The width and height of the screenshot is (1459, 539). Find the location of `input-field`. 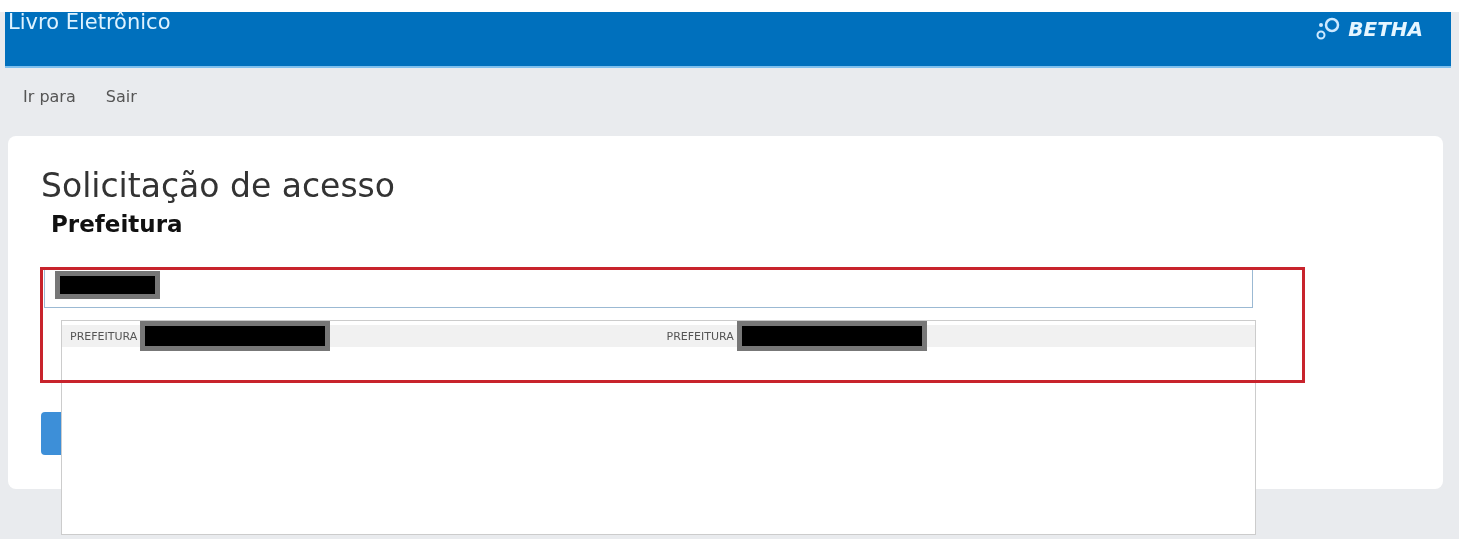

input-field is located at coordinates (648, 288).